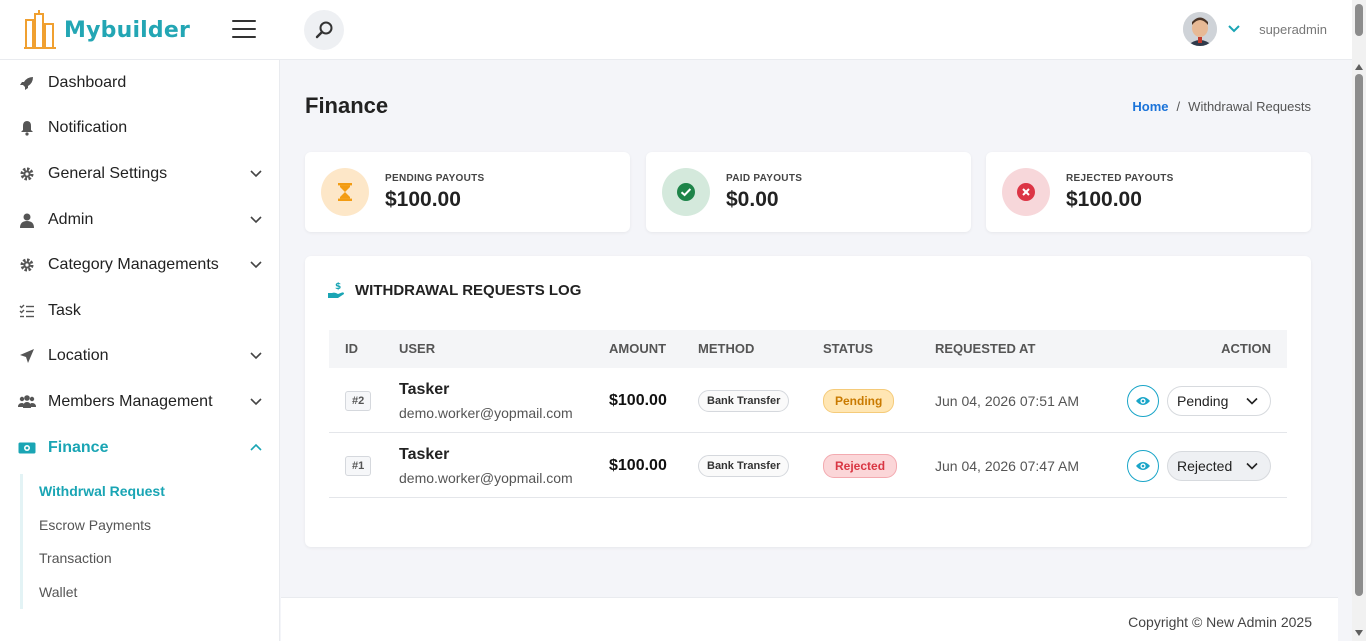 The image size is (1366, 641). I want to click on status-select-value: Rejected, so click(1205, 465).